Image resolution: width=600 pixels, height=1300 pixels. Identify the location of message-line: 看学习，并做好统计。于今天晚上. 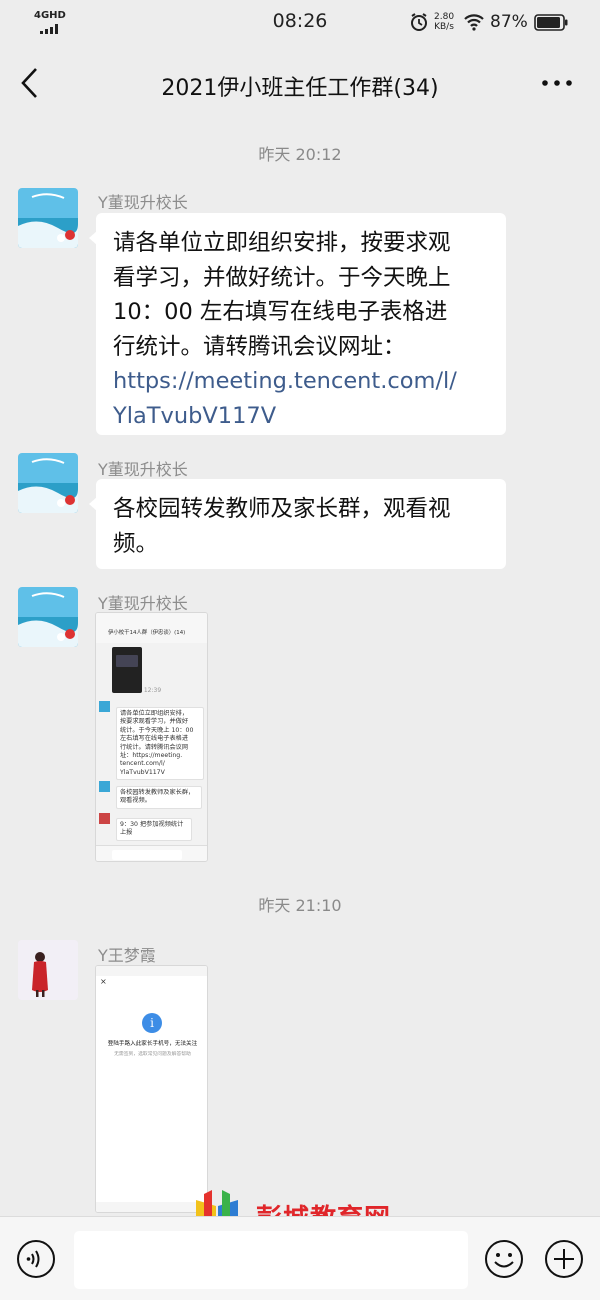
(282, 277).